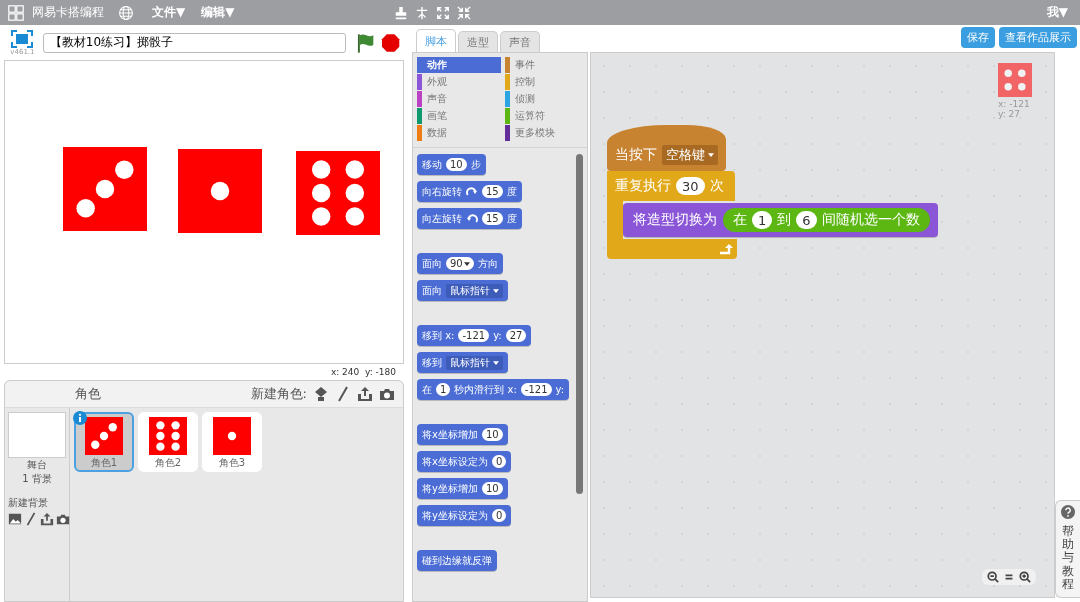  I want to click on backdrop-count: 1 背景, so click(37, 479).